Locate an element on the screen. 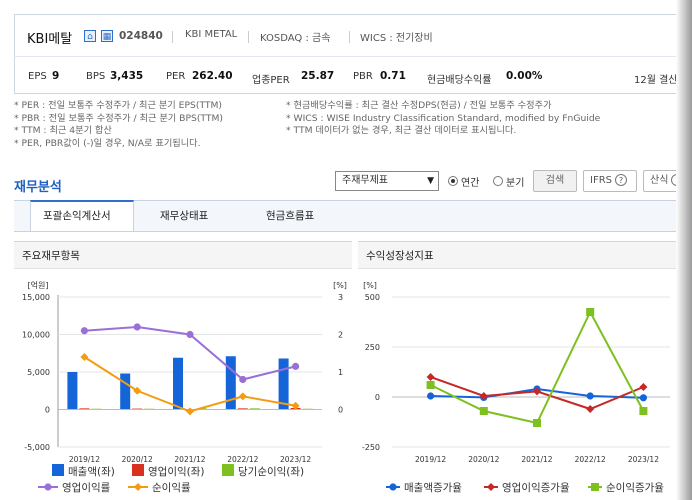  metric-value-dividend: 0.00% is located at coordinates (524, 76).